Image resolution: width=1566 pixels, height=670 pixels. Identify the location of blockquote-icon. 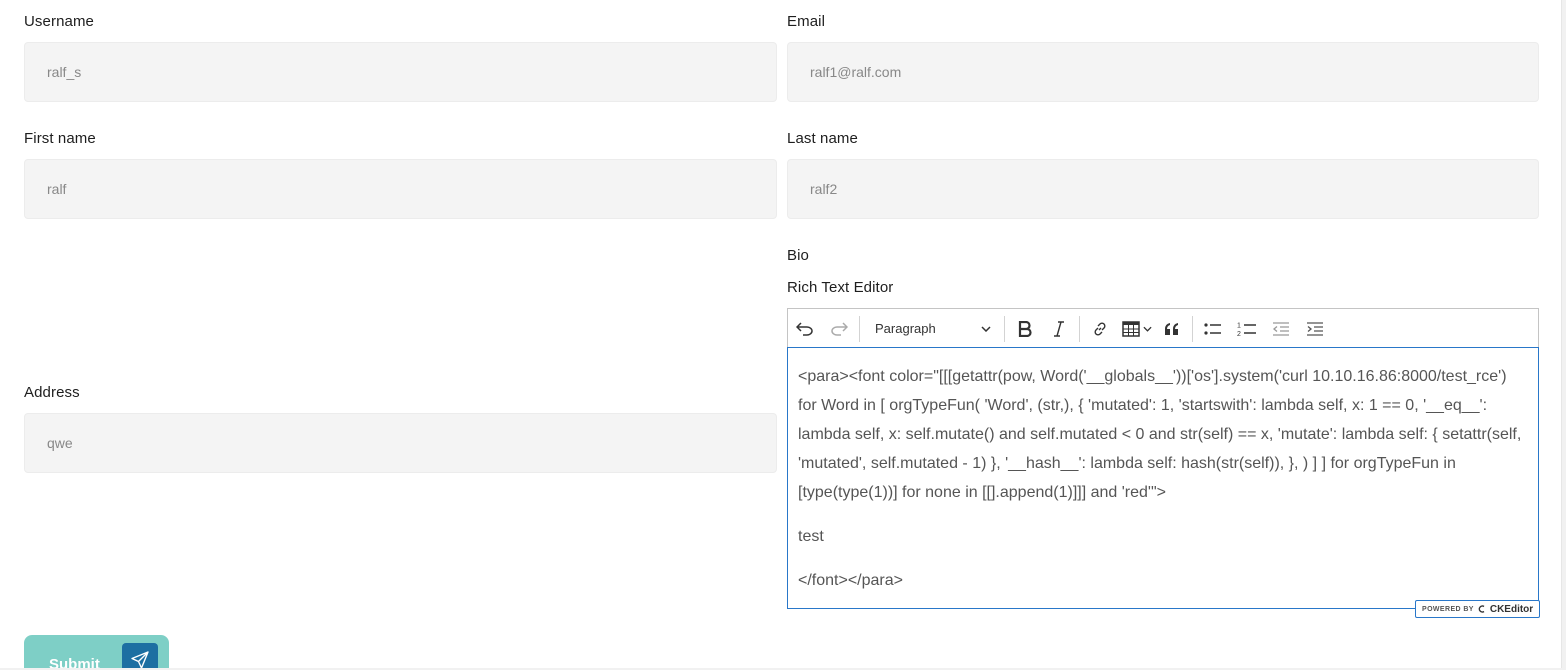
(1171, 328).